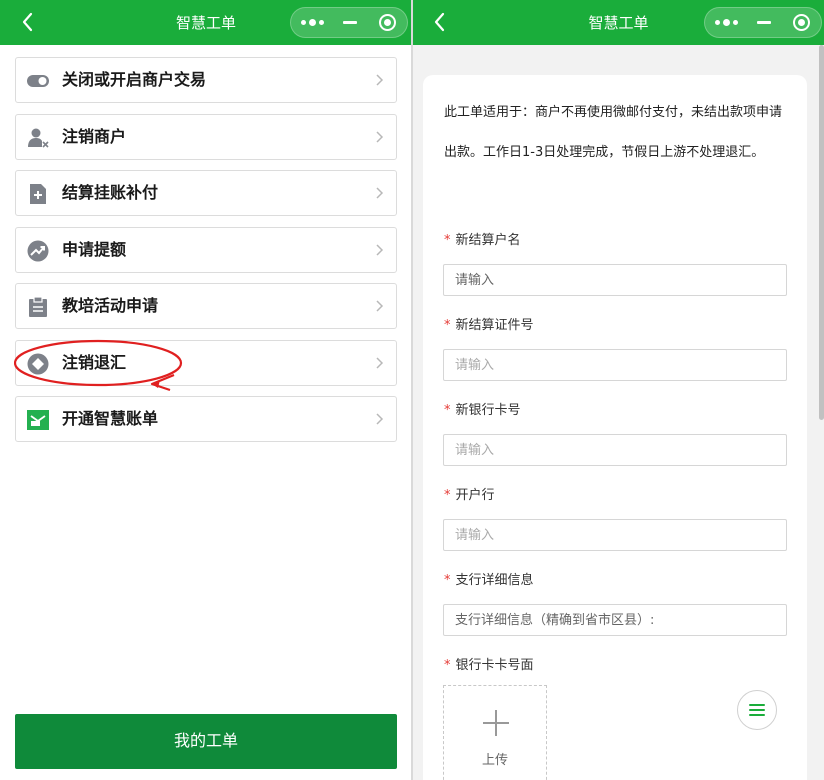 The image size is (824, 780). What do you see at coordinates (488, 410) in the screenshot?
I see `label-text: 新银行卡号` at bounding box center [488, 410].